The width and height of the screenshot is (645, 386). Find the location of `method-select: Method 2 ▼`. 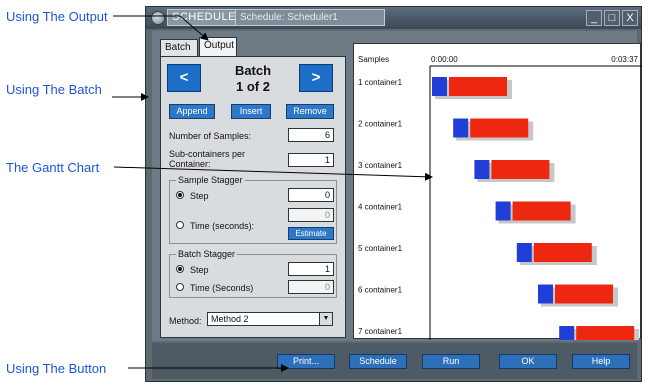

method-select: Method 2 ▼ is located at coordinates (270, 319).